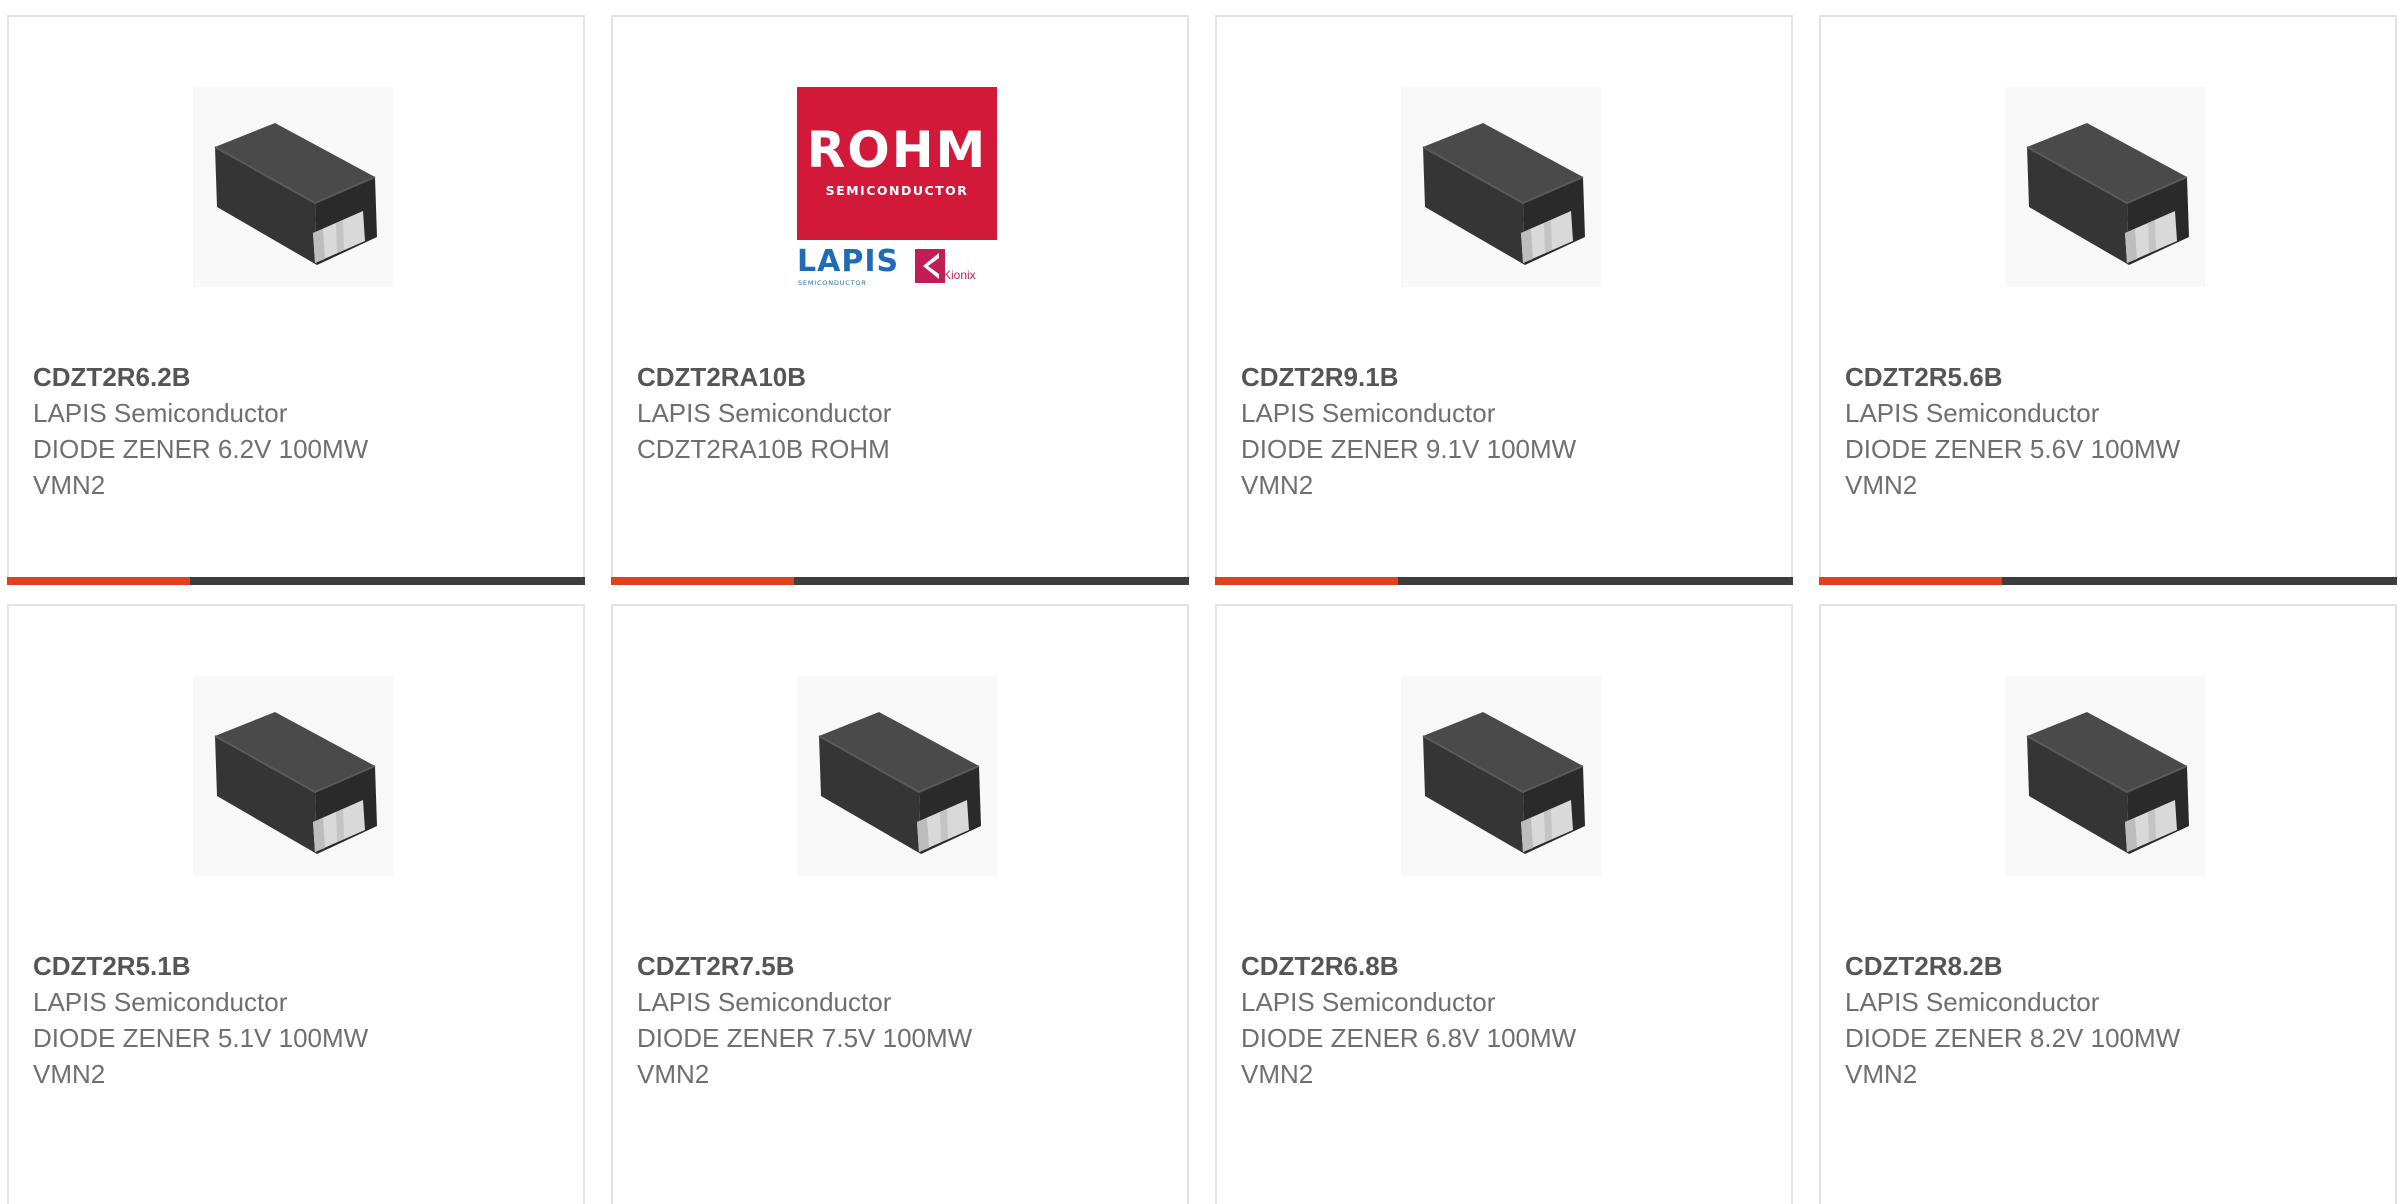  I want to click on product-description: DIODE ZENER 8.2V 100MW, so click(2013, 1038).